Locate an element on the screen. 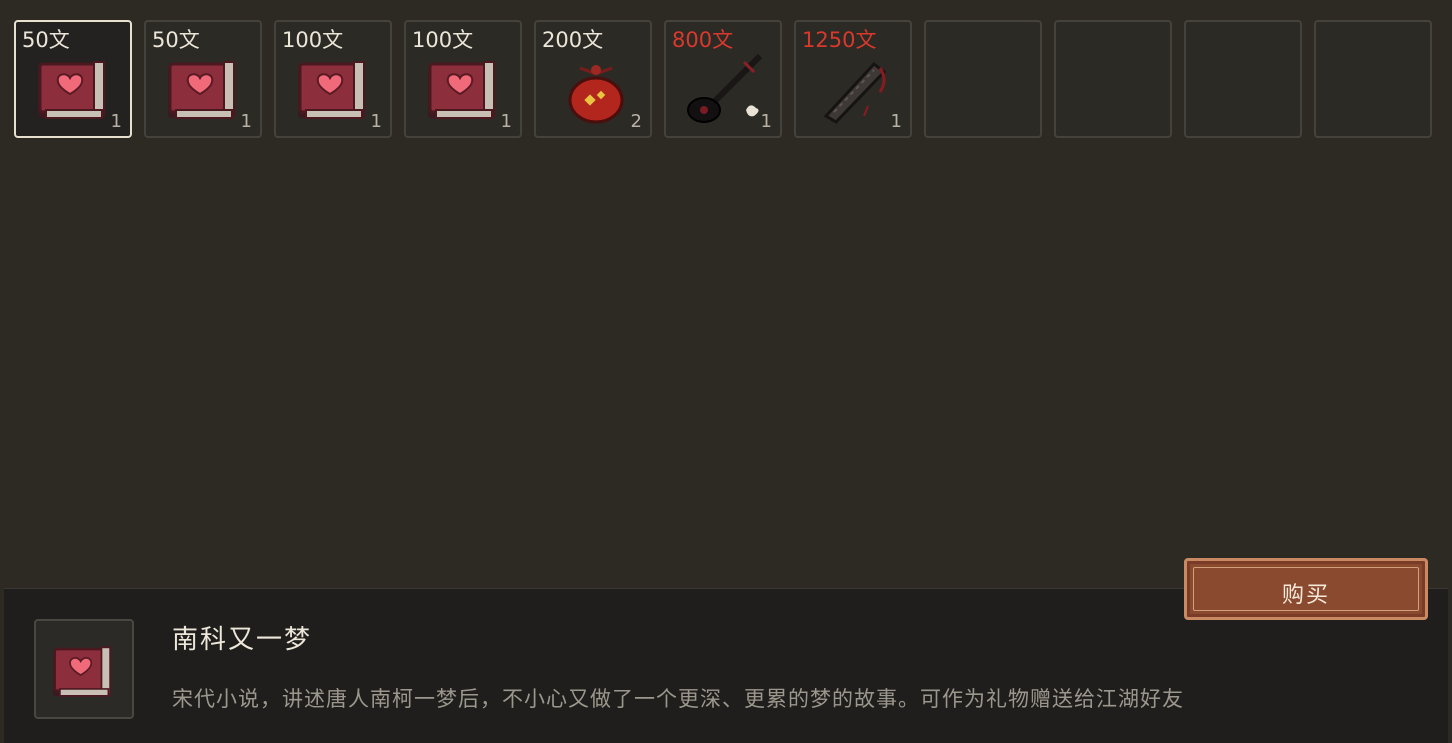  shop-slot-2: 50文 1 is located at coordinates (203, 79).